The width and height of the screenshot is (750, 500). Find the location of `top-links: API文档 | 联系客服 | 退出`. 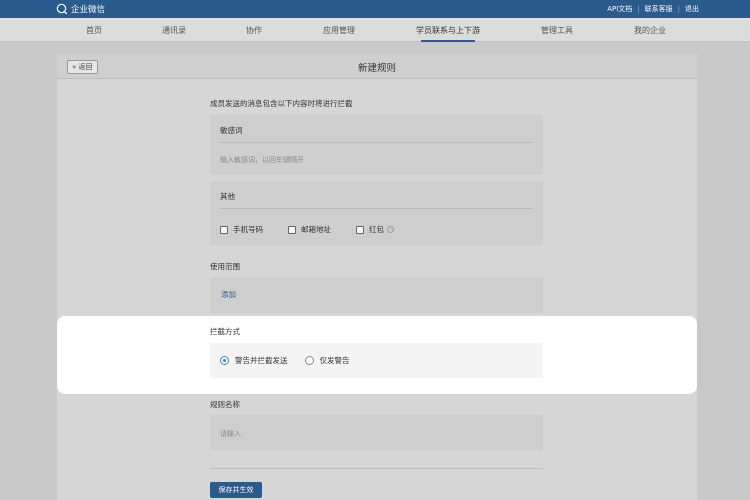

top-links: API文档 | 联系客服 | 退出 is located at coordinates (653, 9).